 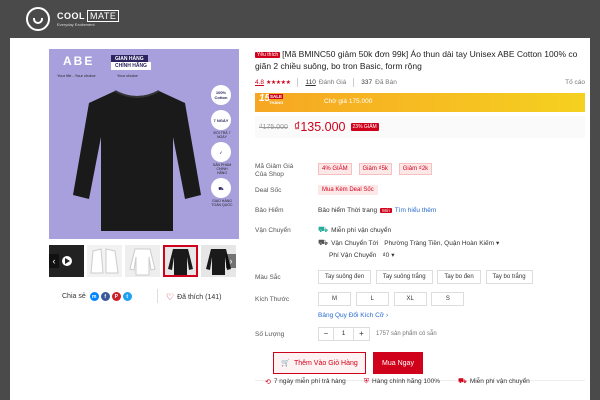 I want to click on size-option: XL, so click(x=410, y=299).